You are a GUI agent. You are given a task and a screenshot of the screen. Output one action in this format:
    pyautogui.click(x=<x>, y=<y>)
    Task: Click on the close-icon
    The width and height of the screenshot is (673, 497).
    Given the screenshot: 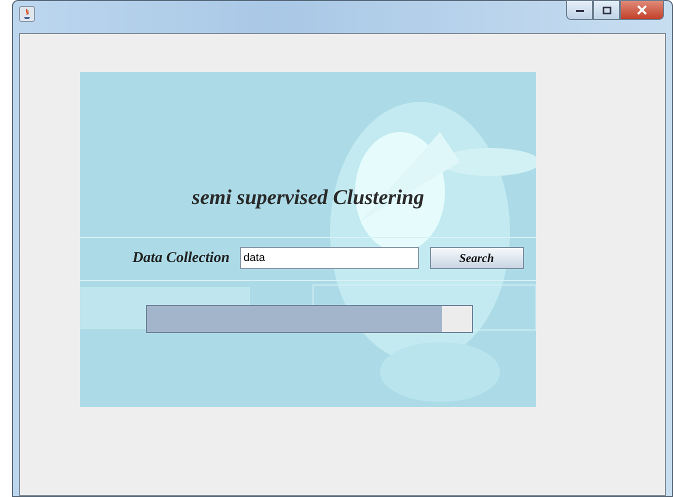 What is the action you would take?
    pyautogui.click(x=642, y=10)
    